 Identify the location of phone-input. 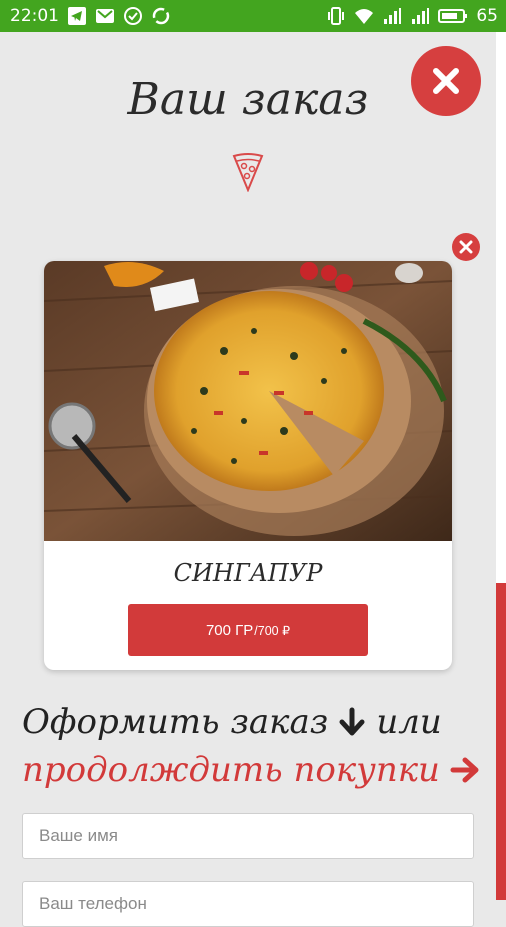
(248, 904).